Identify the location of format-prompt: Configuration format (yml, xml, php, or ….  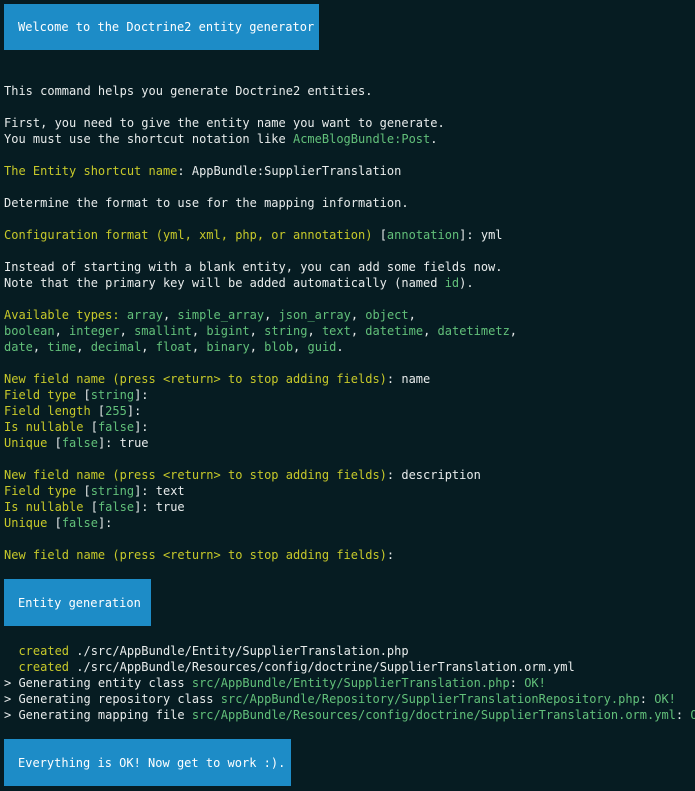
(253, 235).